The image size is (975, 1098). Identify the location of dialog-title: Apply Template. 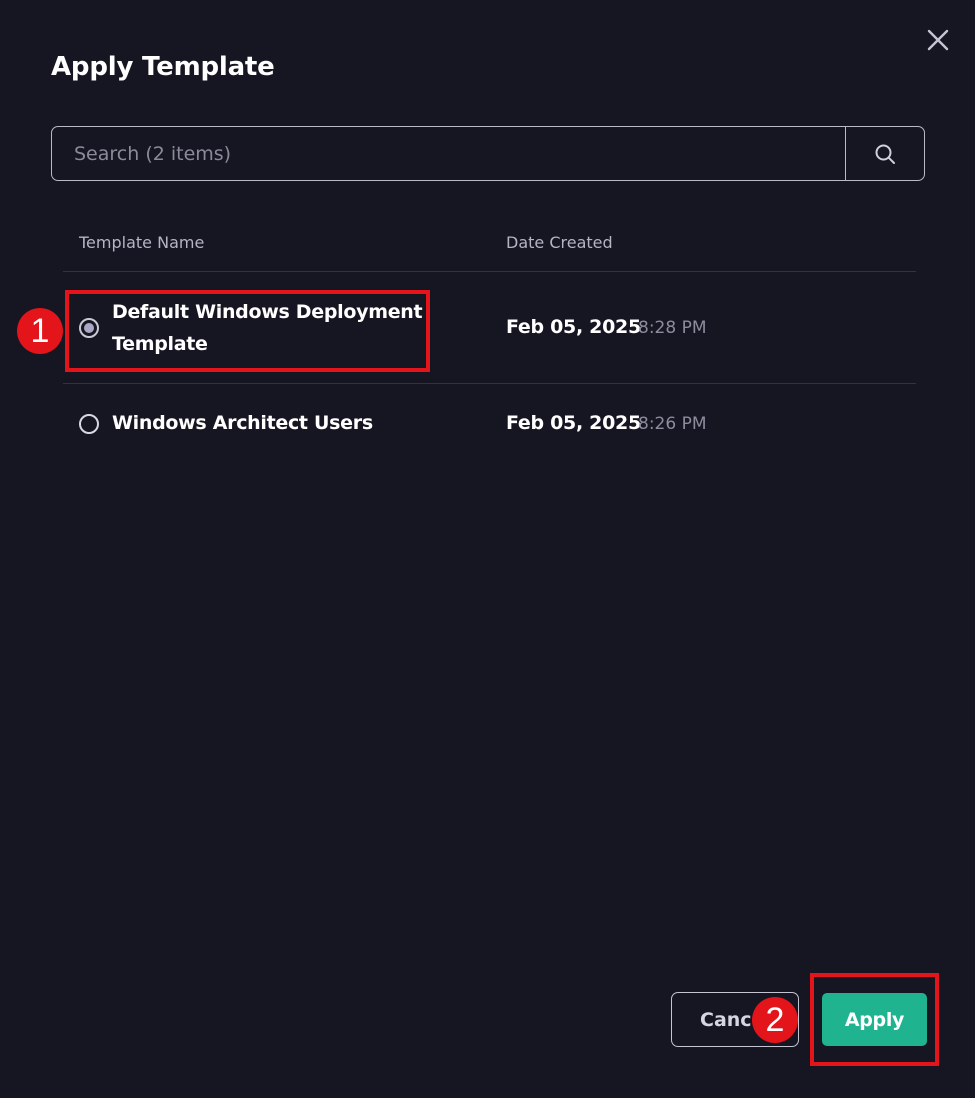
(163, 67).